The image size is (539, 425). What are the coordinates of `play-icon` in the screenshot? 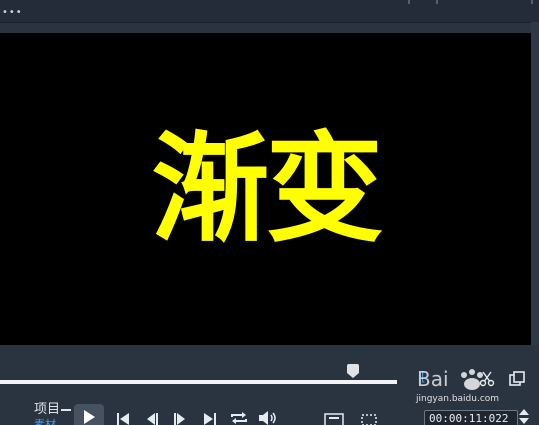 It's located at (89, 417).